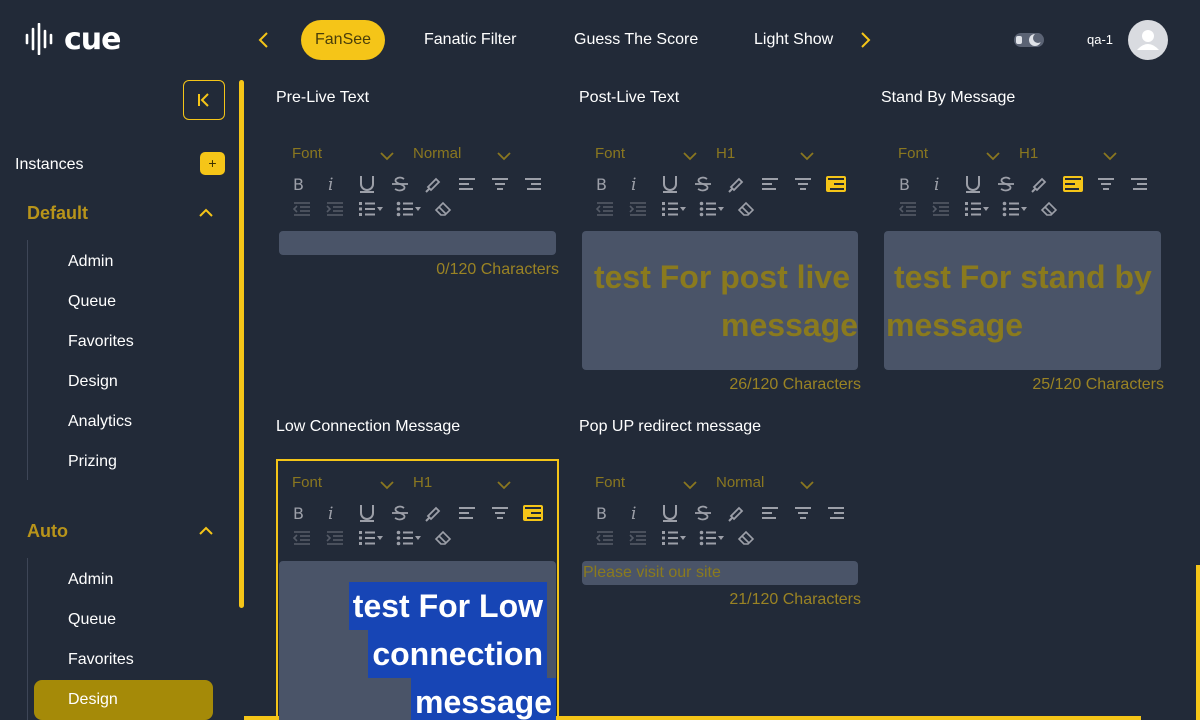 Image resolution: width=1200 pixels, height=720 pixels. What do you see at coordinates (93, 382) in the screenshot?
I see `sidebar-item-design: Design` at bounding box center [93, 382].